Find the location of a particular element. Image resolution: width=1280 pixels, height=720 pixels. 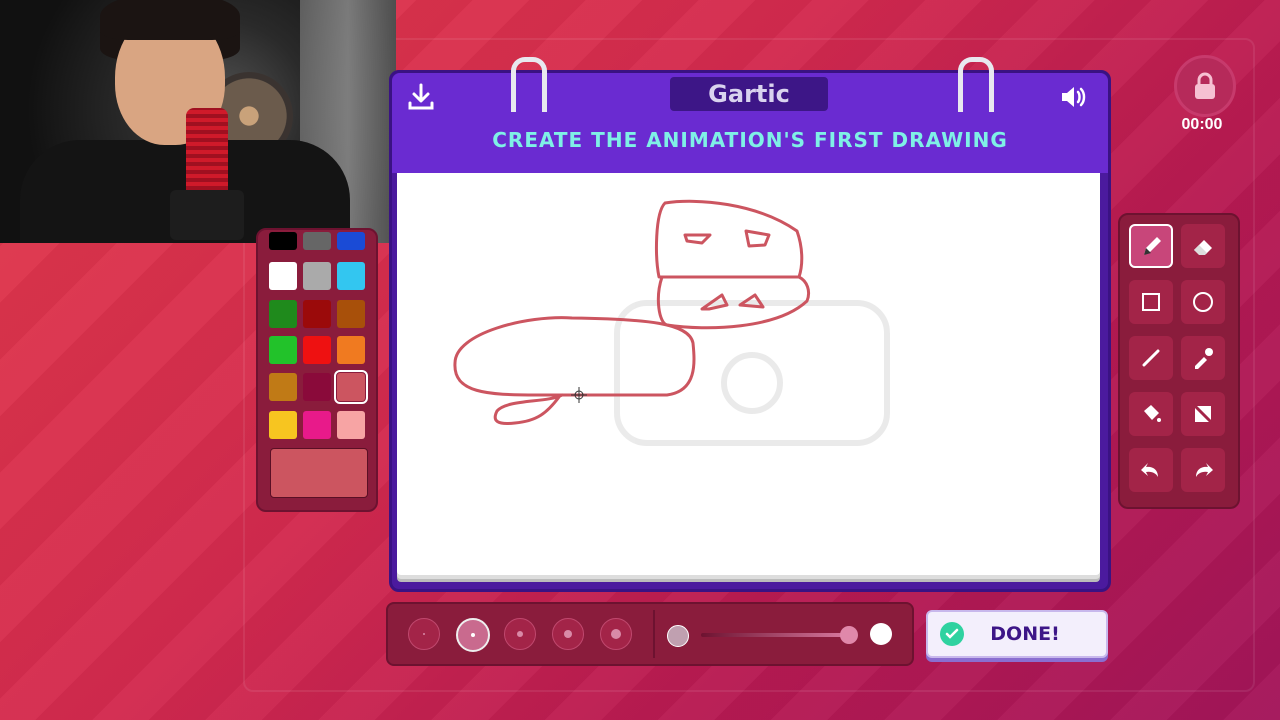

clear-icon is located at coordinates (1203, 414).